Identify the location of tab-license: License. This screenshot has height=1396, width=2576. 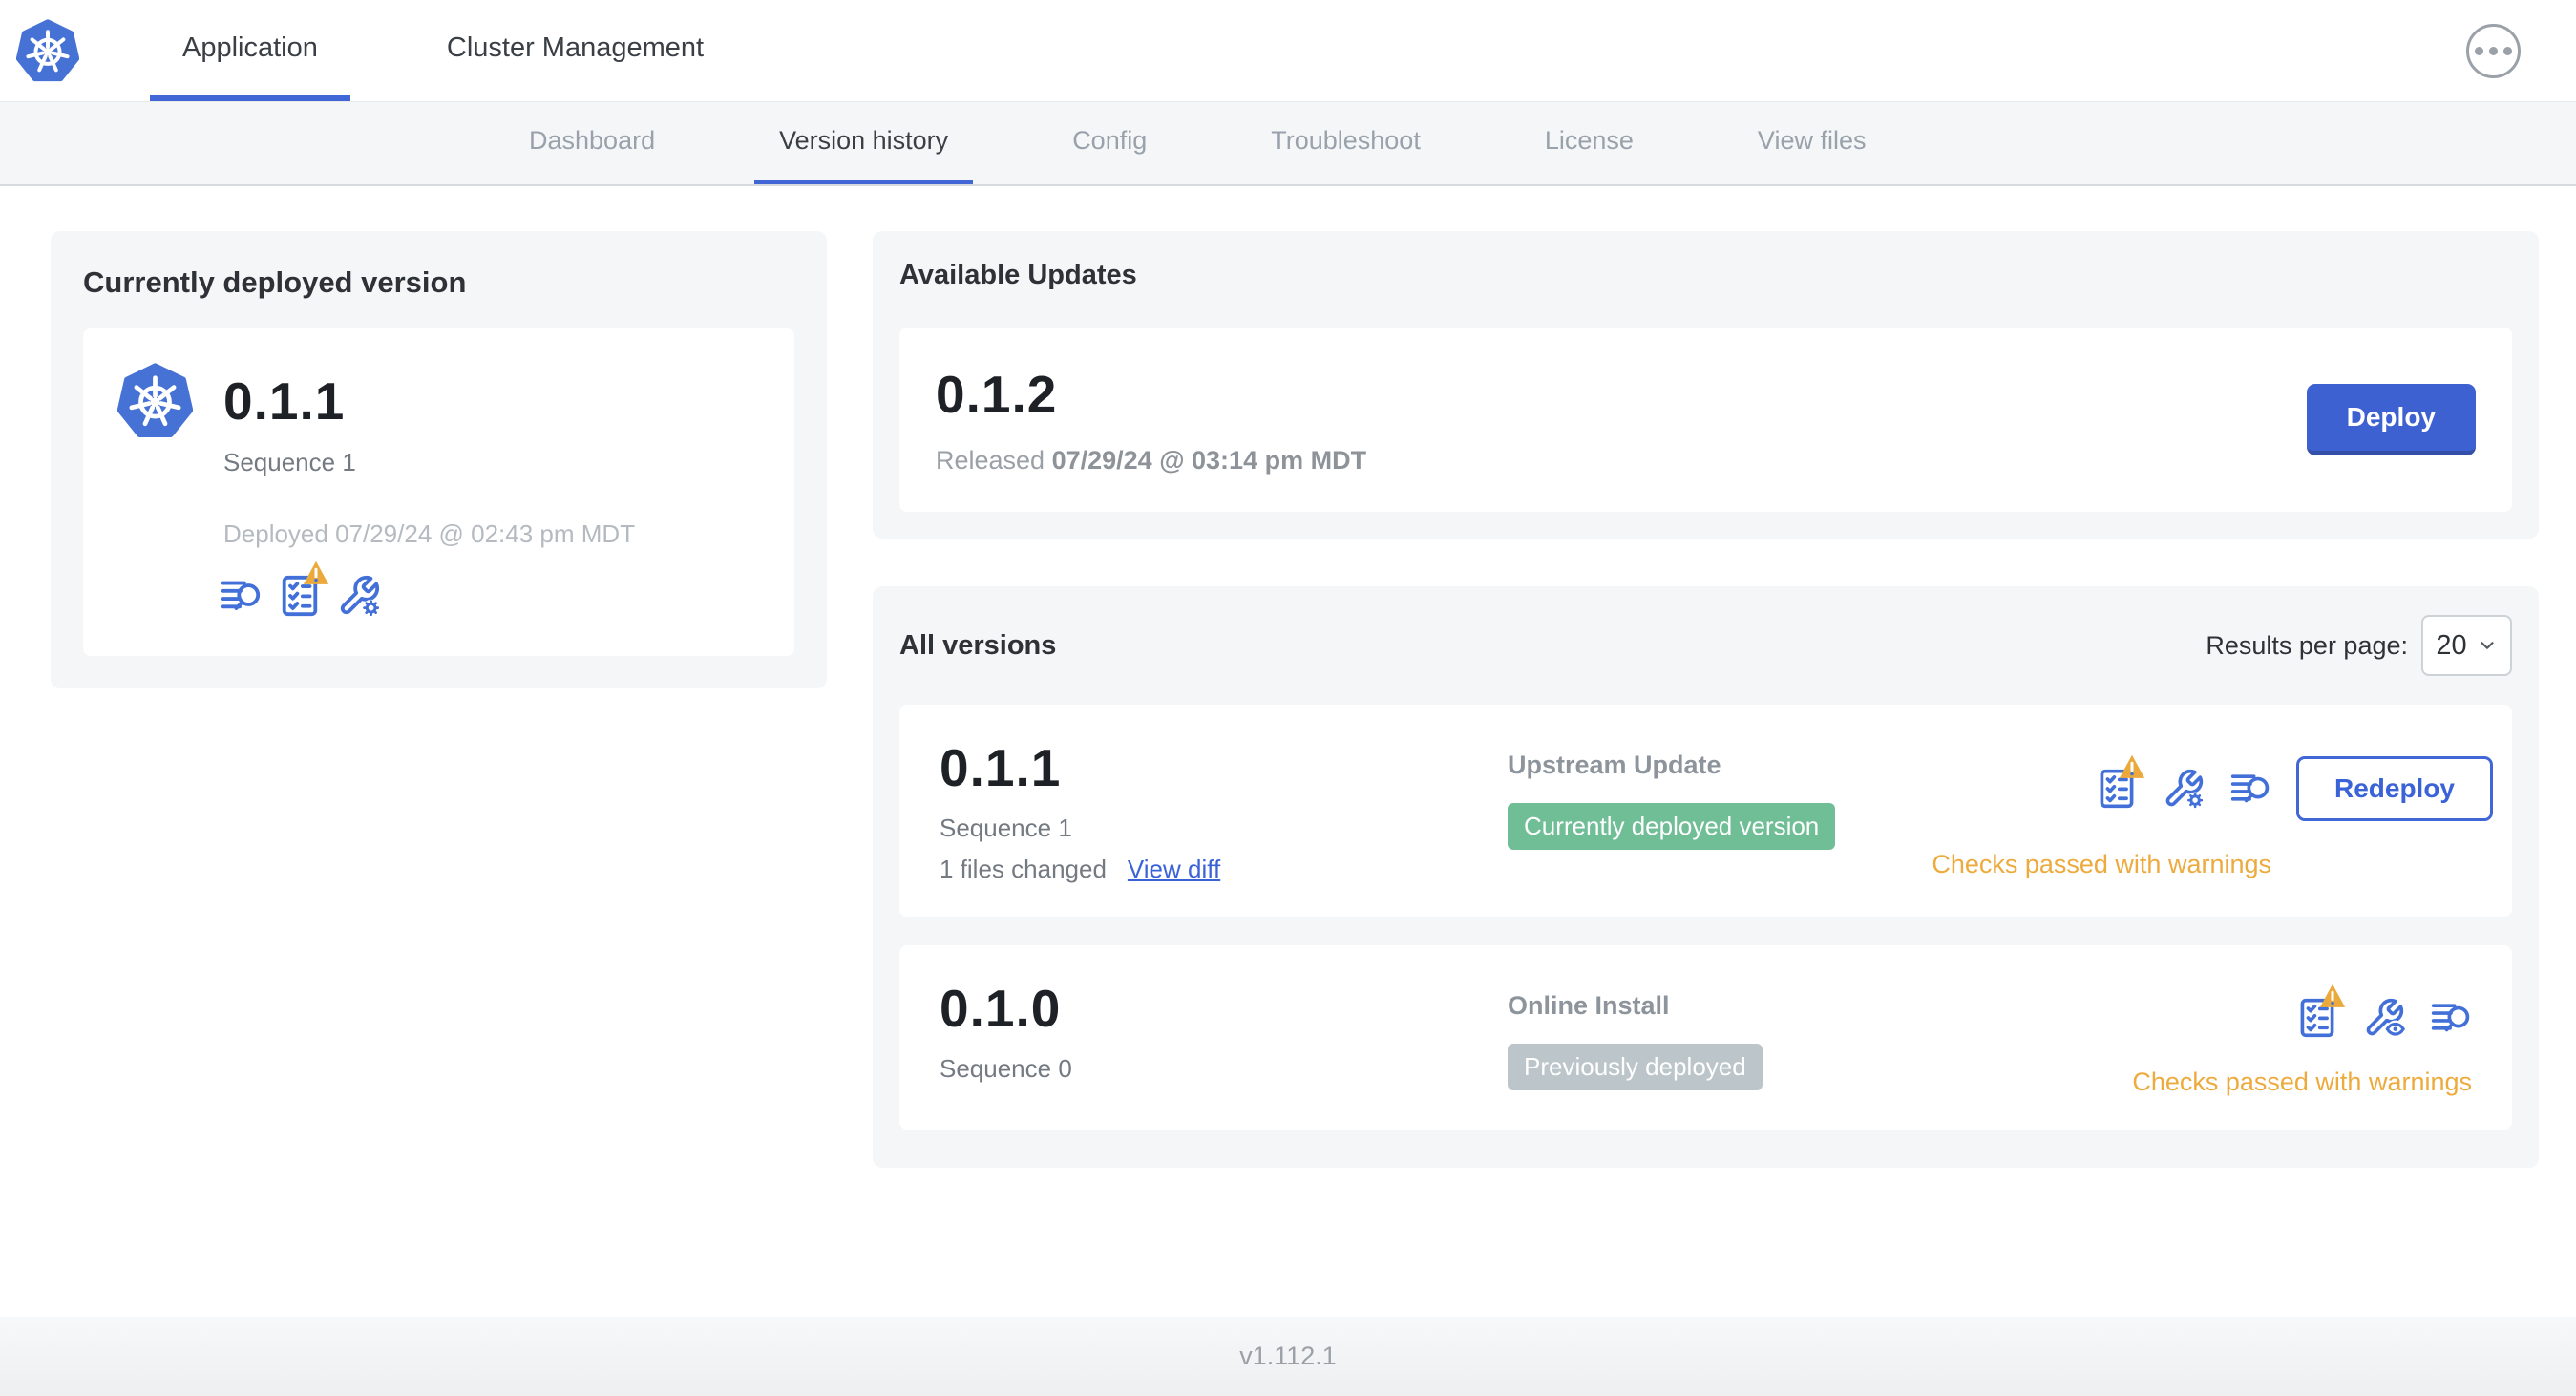
(1589, 143).